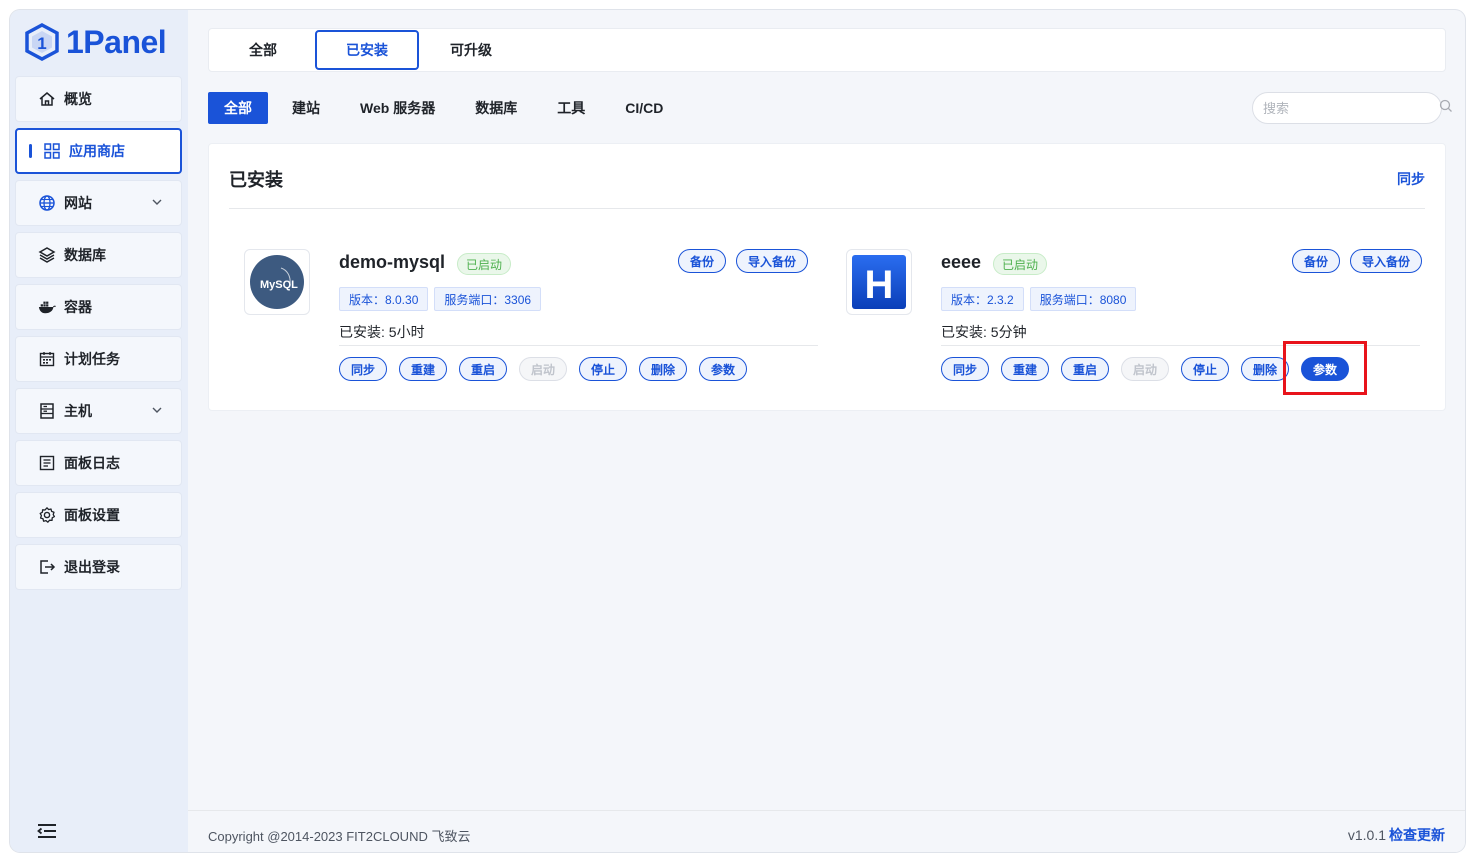  I want to click on sidebar-item-database: 数据库, so click(98, 255).